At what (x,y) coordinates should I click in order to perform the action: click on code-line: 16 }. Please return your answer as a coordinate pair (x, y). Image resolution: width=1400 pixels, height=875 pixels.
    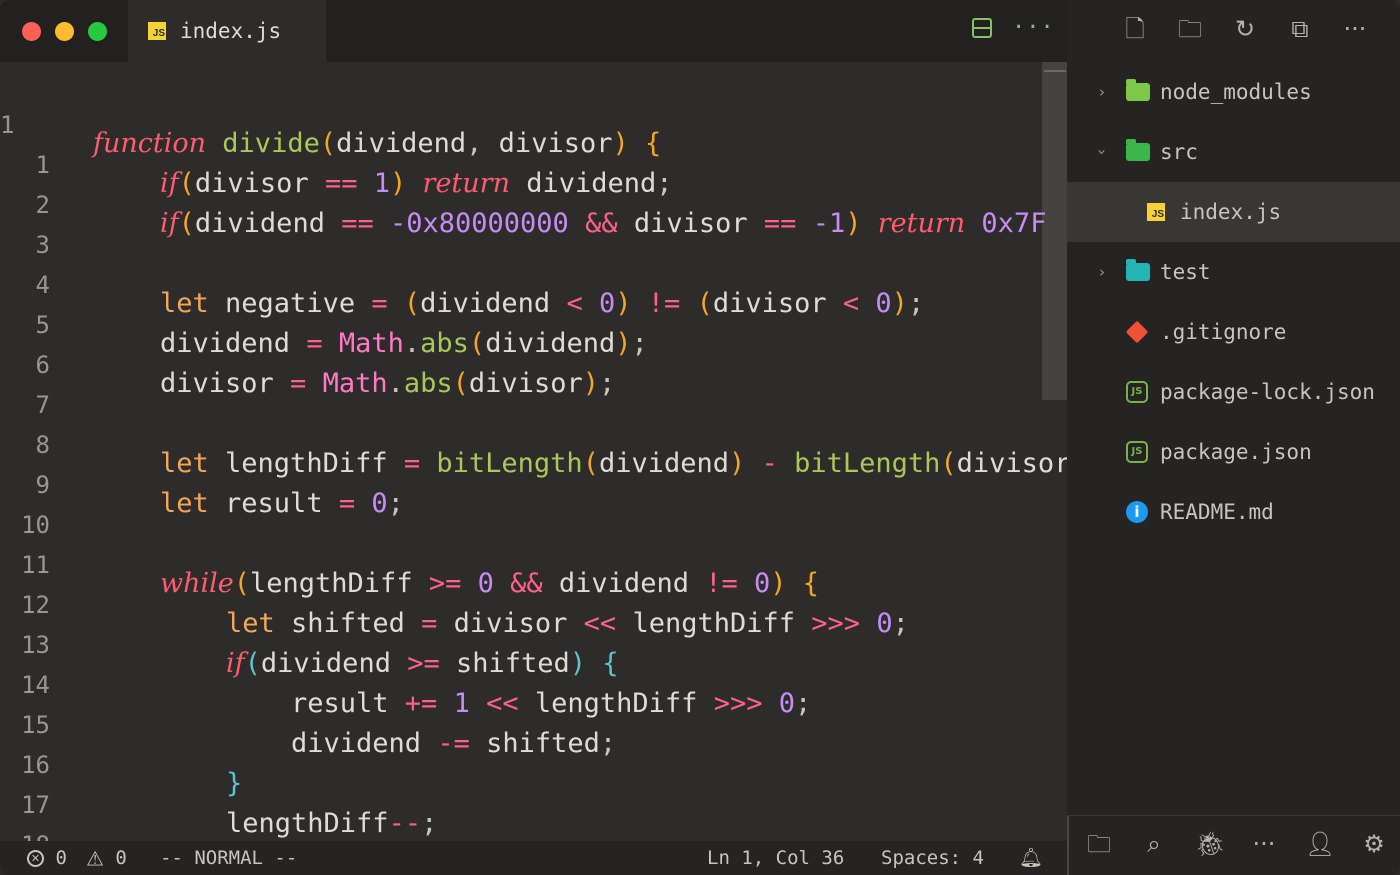
    Looking at the image, I should click on (533, 762).